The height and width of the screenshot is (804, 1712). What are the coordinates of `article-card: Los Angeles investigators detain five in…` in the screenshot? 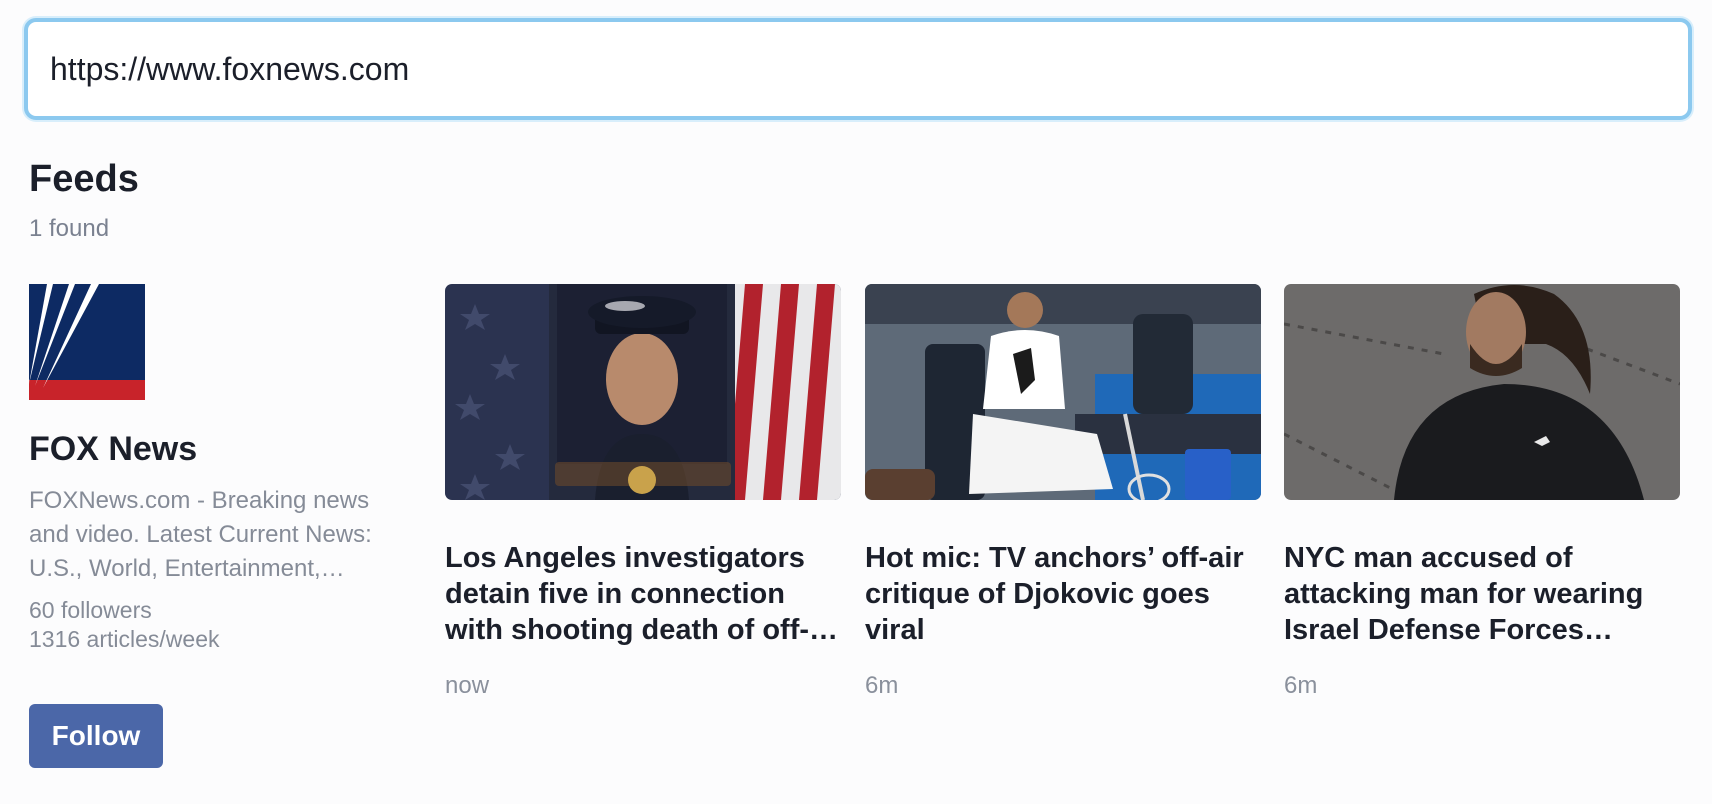 It's located at (643, 492).